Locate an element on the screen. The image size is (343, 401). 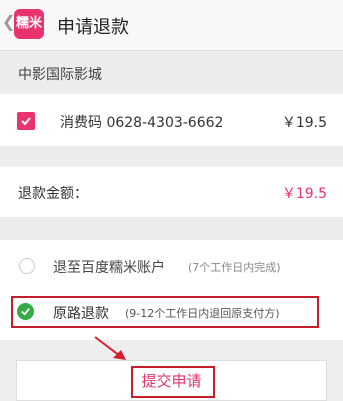
code-price: ￥19.5 is located at coordinates (304, 123).